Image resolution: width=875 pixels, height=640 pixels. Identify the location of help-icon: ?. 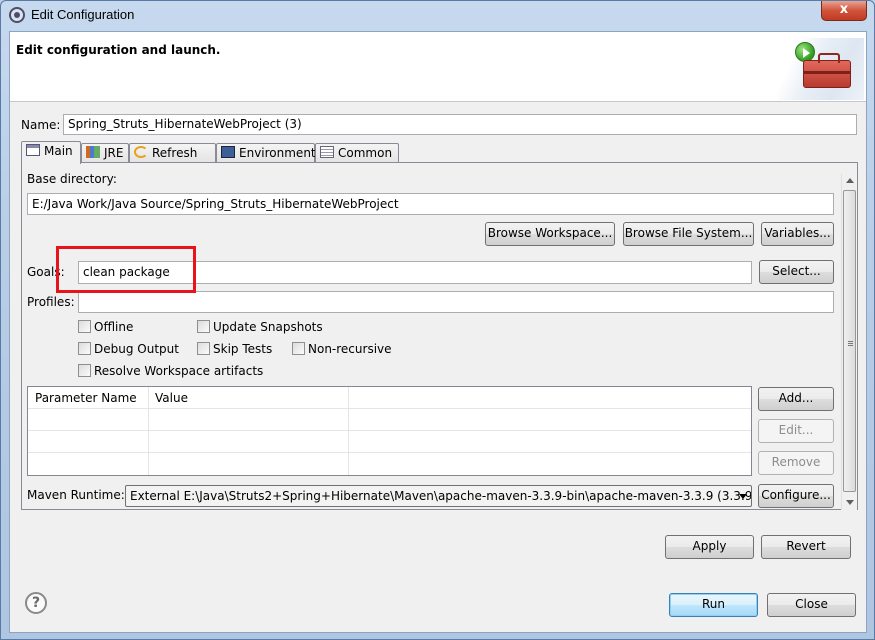
(36, 603).